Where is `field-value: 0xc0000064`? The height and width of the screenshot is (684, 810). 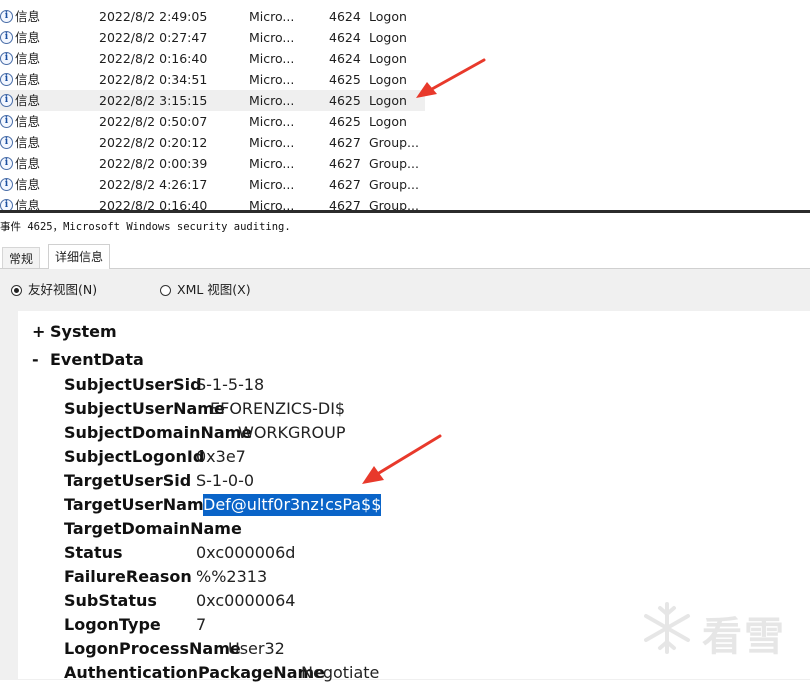 field-value: 0xc0000064 is located at coordinates (246, 600).